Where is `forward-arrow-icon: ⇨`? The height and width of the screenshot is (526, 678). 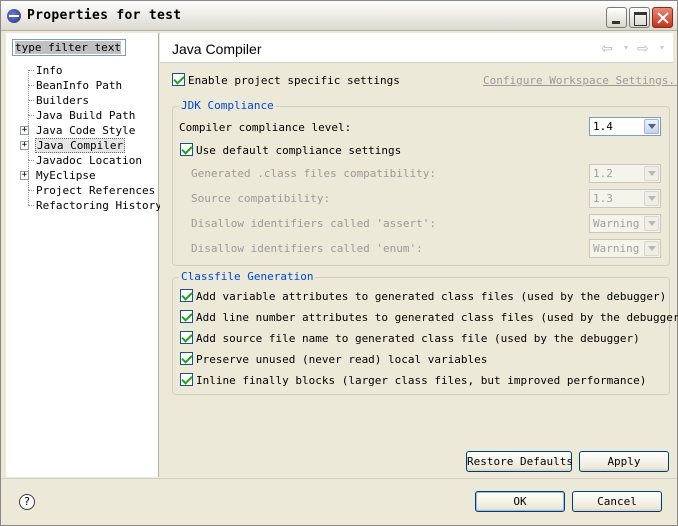
forward-arrow-icon: ⇨ is located at coordinates (643, 49).